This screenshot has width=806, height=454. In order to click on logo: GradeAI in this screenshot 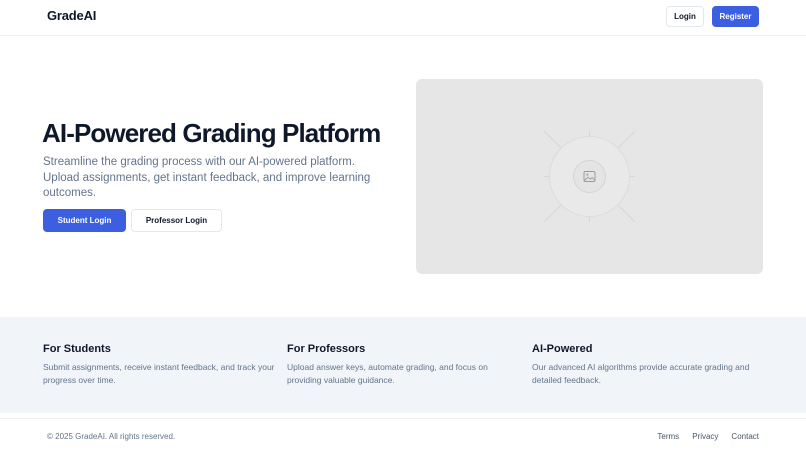, I will do `click(71, 15)`.